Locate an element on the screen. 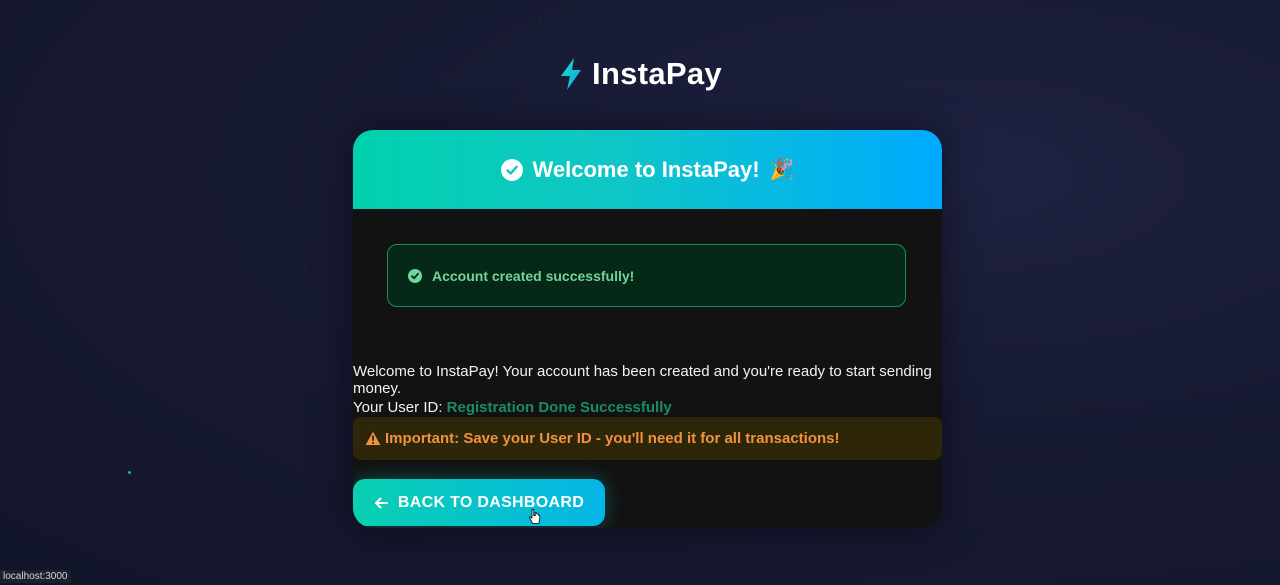 The width and height of the screenshot is (1280, 585). brand-logo: InstaPay is located at coordinates (640, 74).